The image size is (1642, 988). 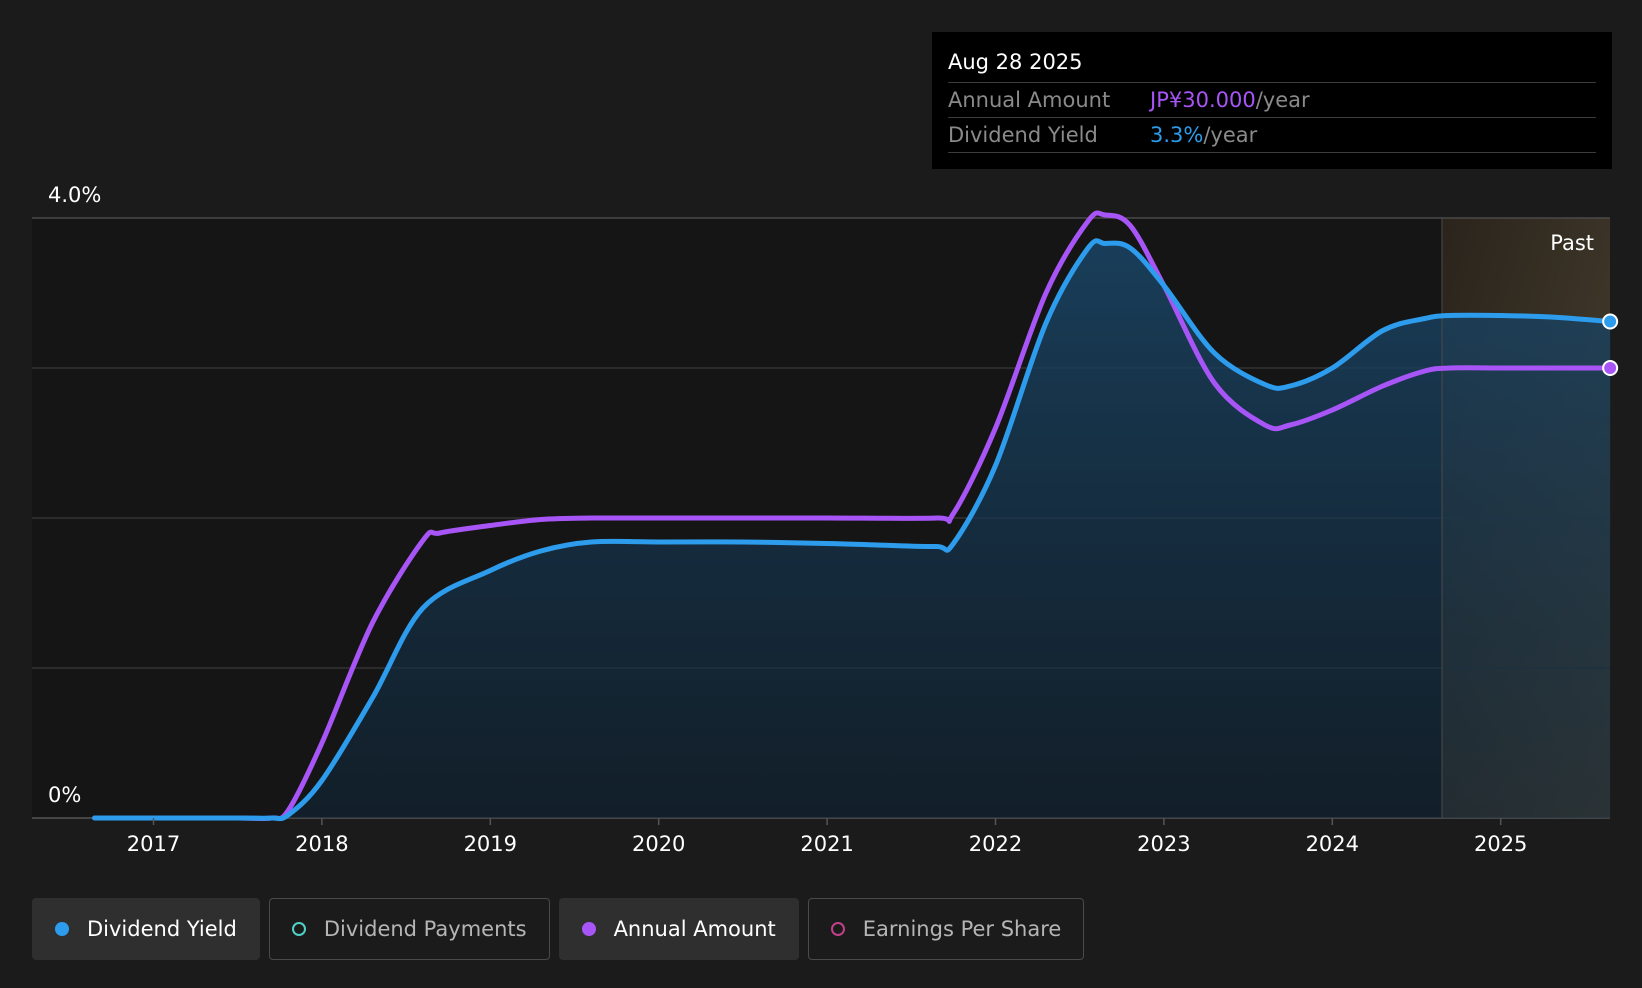 What do you see at coordinates (64, 795) in the screenshot?
I see `y-tick-label-bottom: 0%` at bounding box center [64, 795].